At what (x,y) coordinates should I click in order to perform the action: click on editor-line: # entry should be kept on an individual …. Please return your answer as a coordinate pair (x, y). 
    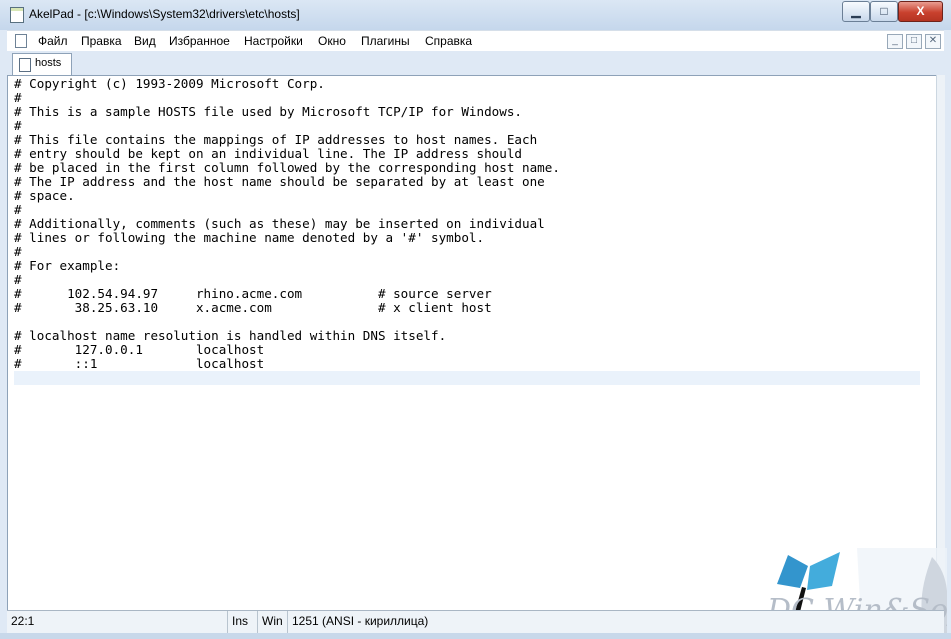
    Looking at the image, I should click on (268, 153).